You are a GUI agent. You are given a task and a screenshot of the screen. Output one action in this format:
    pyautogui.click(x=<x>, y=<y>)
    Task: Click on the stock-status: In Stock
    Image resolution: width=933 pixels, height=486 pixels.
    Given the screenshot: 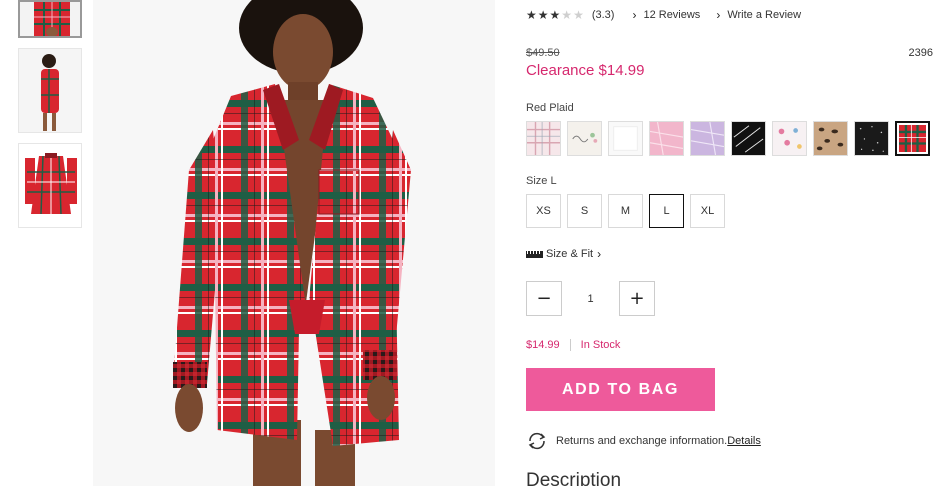 What is the action you would take?
    pyautogui.click(x=600, y=345)
    